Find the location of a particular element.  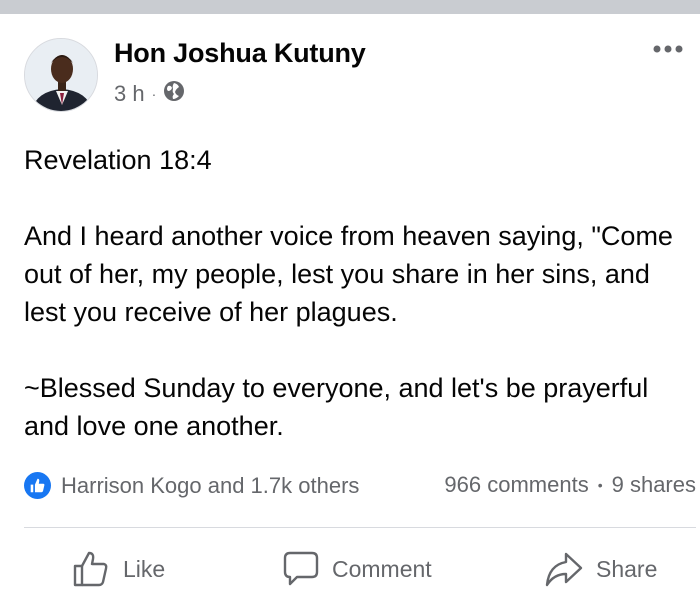

comment-button: Comment is located at coordinates (357, 569).